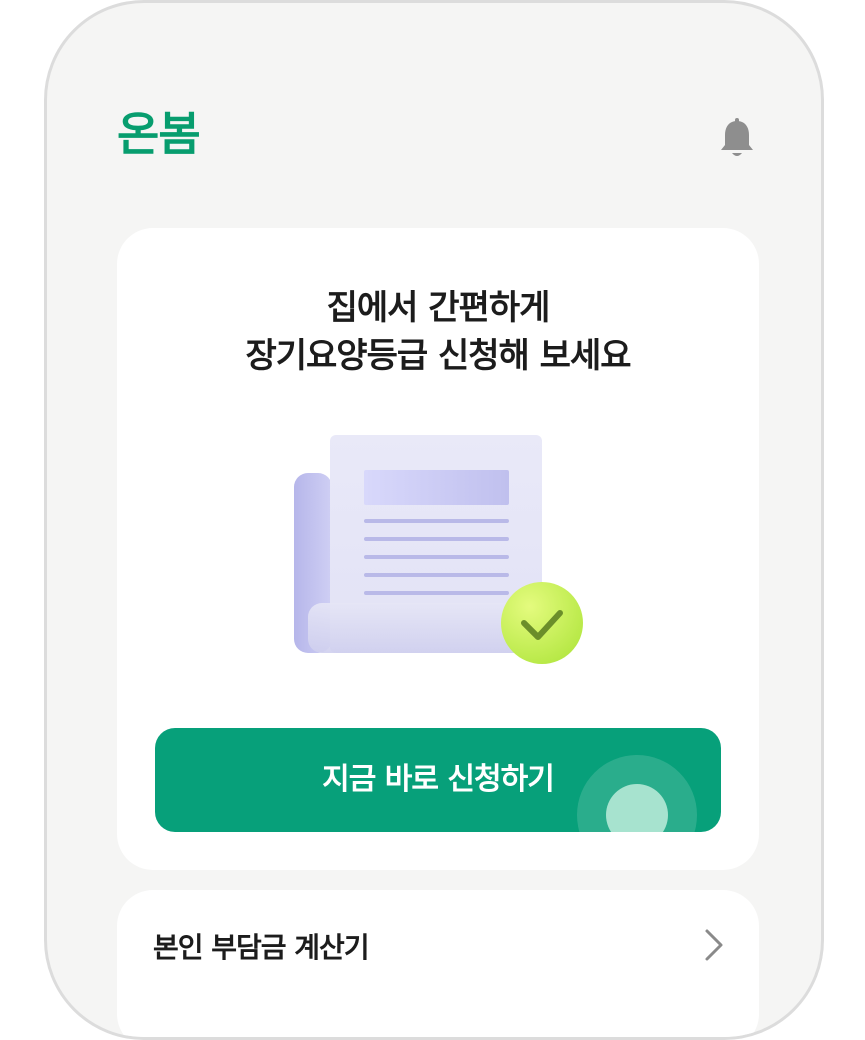 This screenshot has height=1040, width=865. Describe the element at coordinates (261, 947) in the screenshot. I see `copay-calculator-label: 본인 부담금 계산기` at that location.